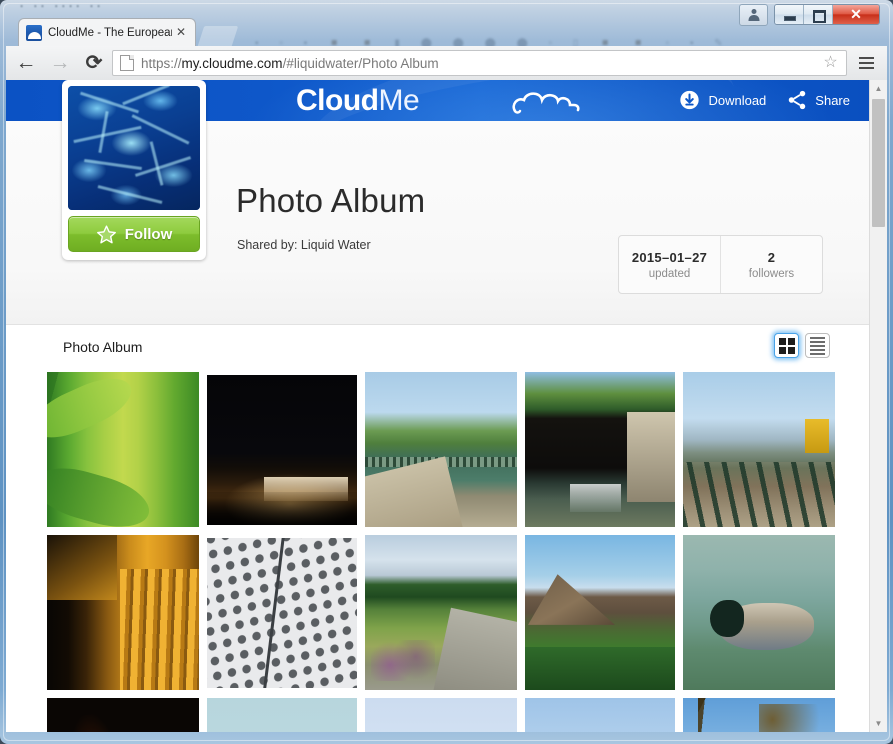  What do you see at coordinates (337, 100) in the screenshot?
I see `logo-text-bold: Cloud` at bounding box center [337, 100].